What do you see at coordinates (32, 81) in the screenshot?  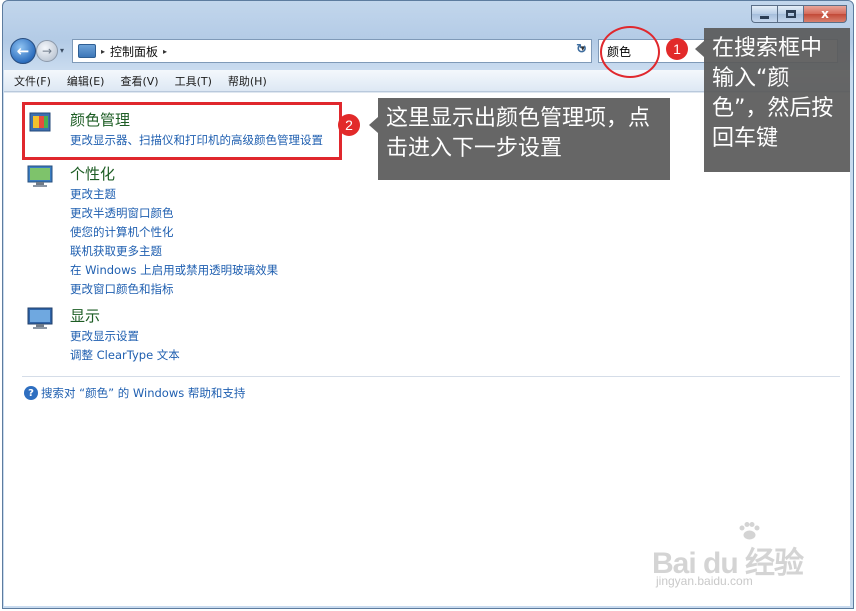 I see `menu-file: 文件(F)` at bounding box center [32, 81].